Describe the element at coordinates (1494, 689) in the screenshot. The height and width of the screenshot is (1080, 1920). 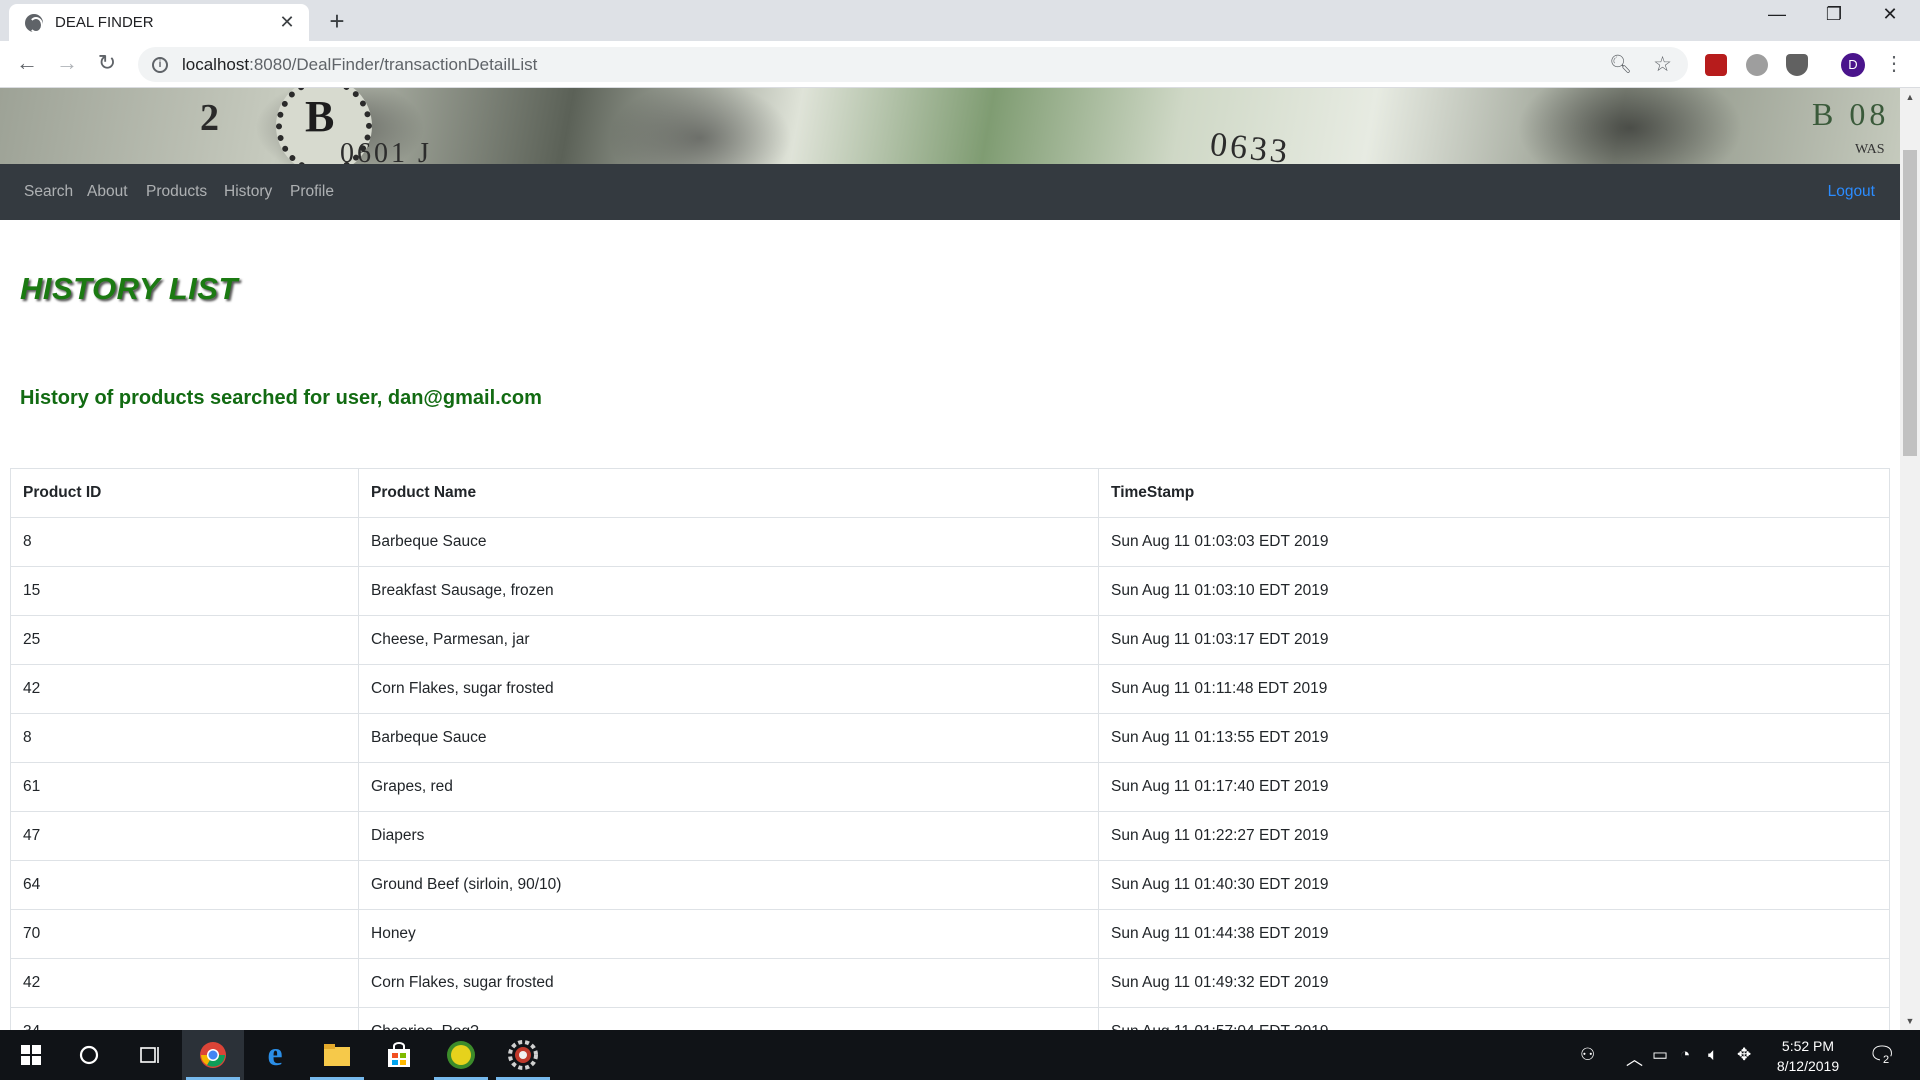
I see `timestamp-cell: Sun Aug 11 01:11:48 EDT 2019` at that location.